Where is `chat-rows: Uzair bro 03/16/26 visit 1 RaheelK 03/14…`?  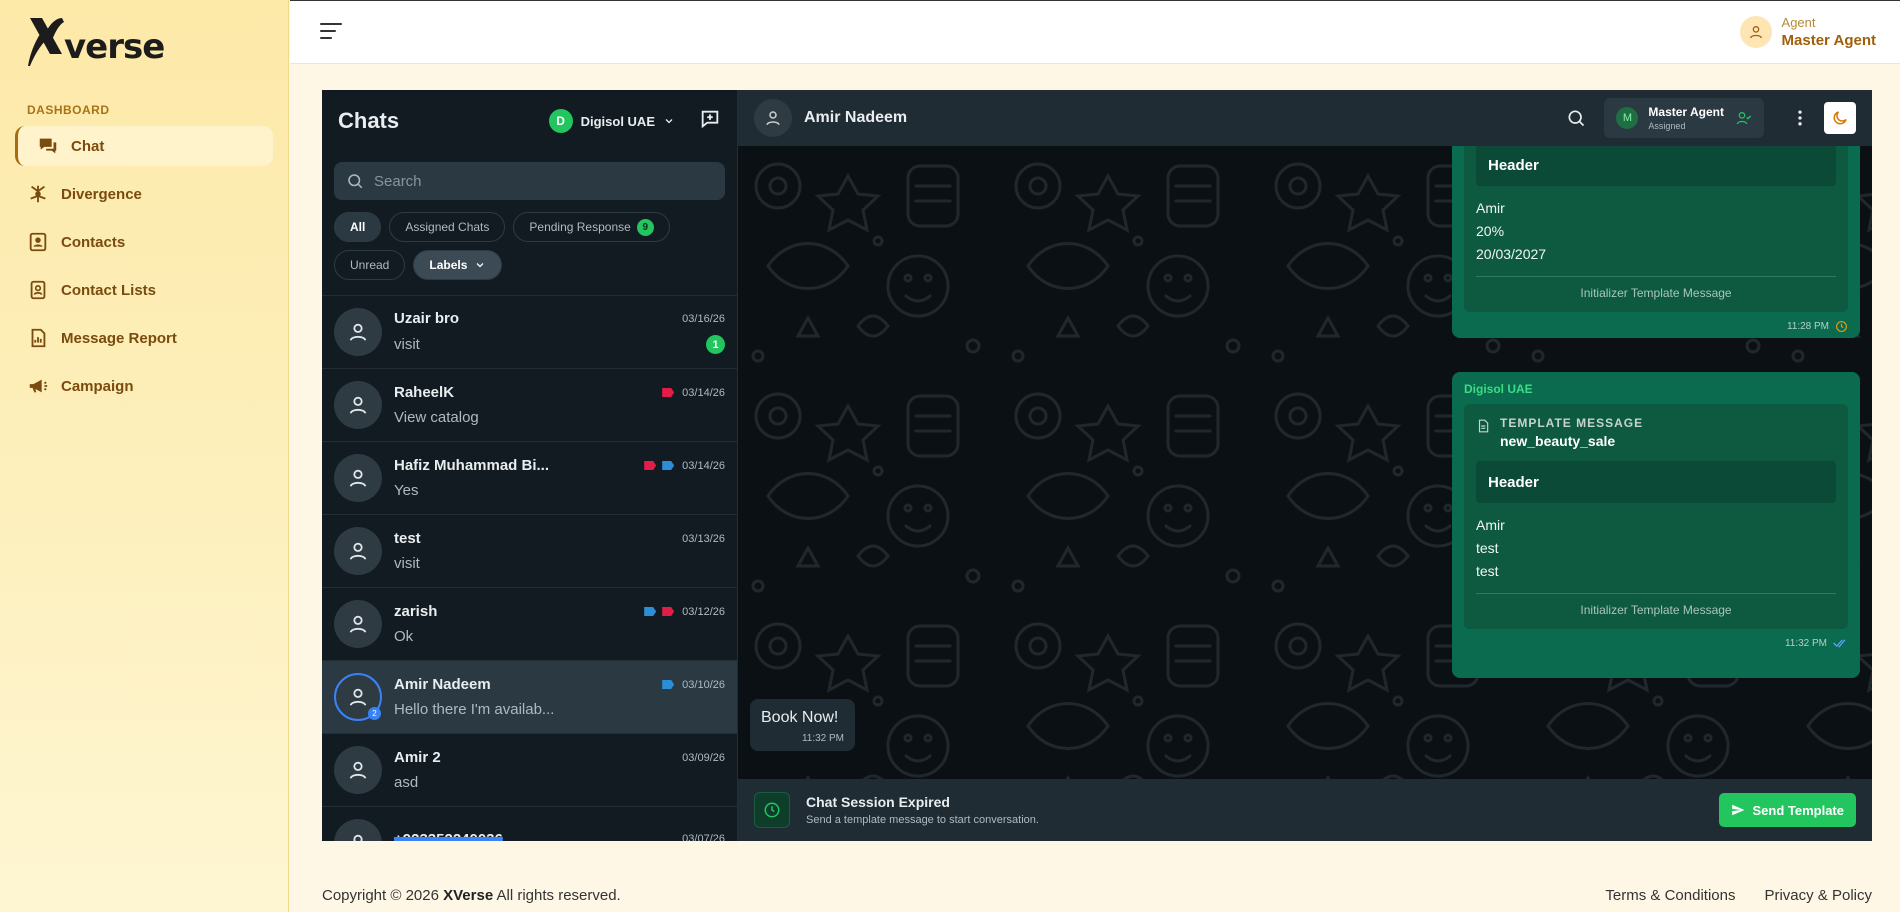 chat-rows: Uzair bro 03/16/26 visit 1 RaheelK 03/14… is located at coordinates (529, 568).